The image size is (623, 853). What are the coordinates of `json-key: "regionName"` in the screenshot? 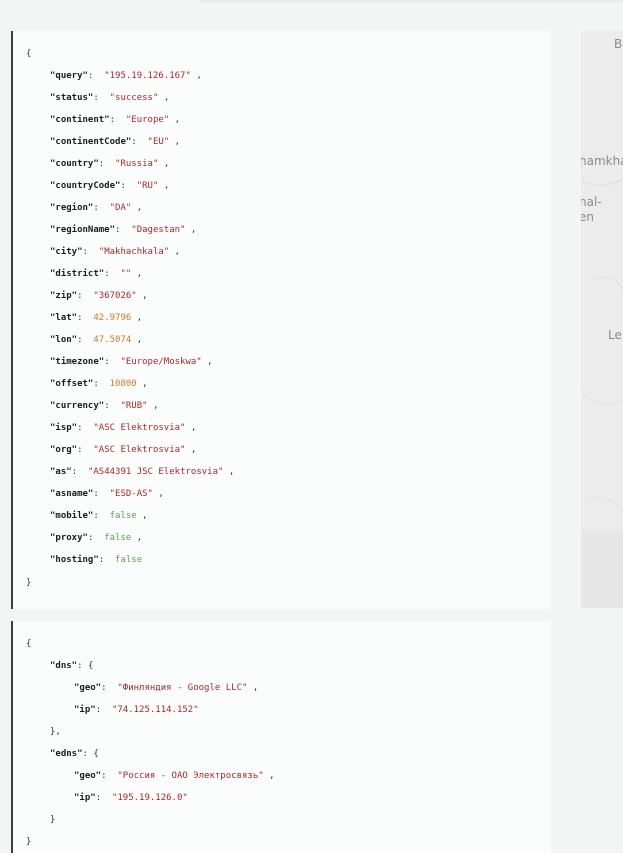 It's located at (83, 230).